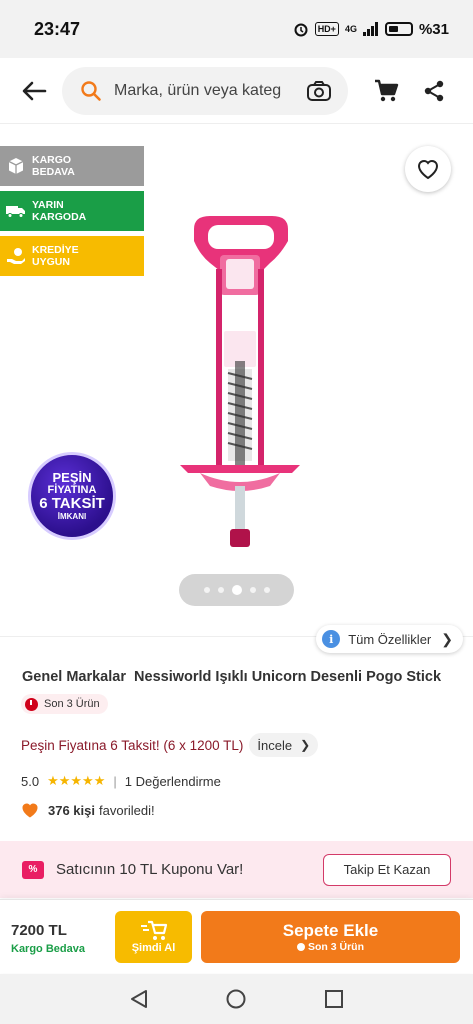  What do you see at coordinates (55, 250) in the screenshot?
I see `badge-line: KREDİYE` at bounding box center [55, 250].